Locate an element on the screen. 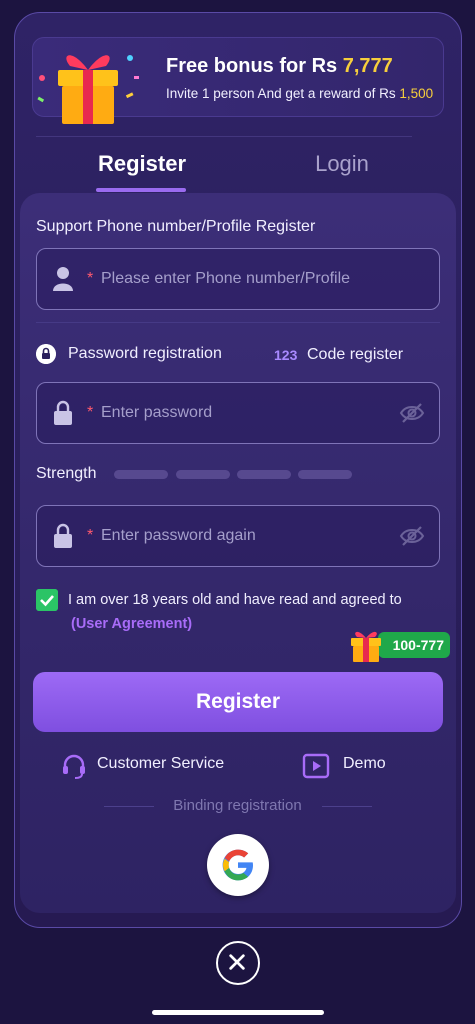 The width and height of the screenshot is (475, 1024). google-icon is located at coordinates (237, 865).